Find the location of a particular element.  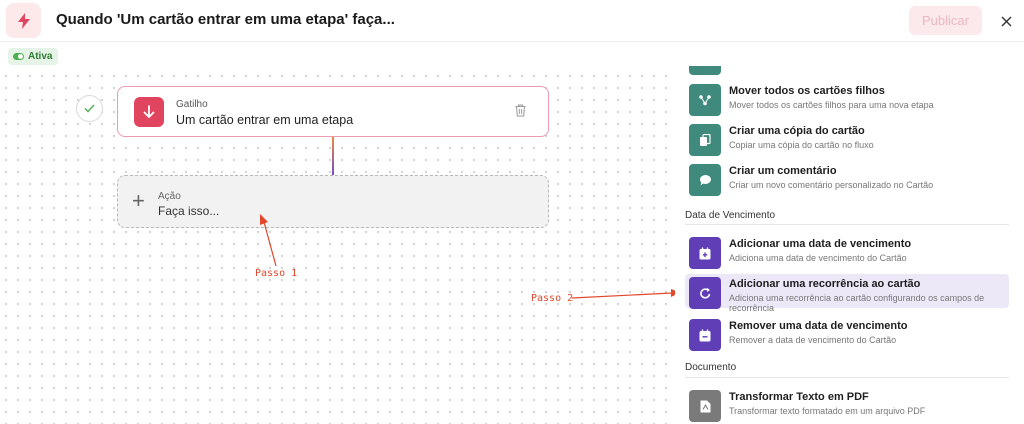

action-item-title: Criar um comentário is located at coordinates (783, 171).